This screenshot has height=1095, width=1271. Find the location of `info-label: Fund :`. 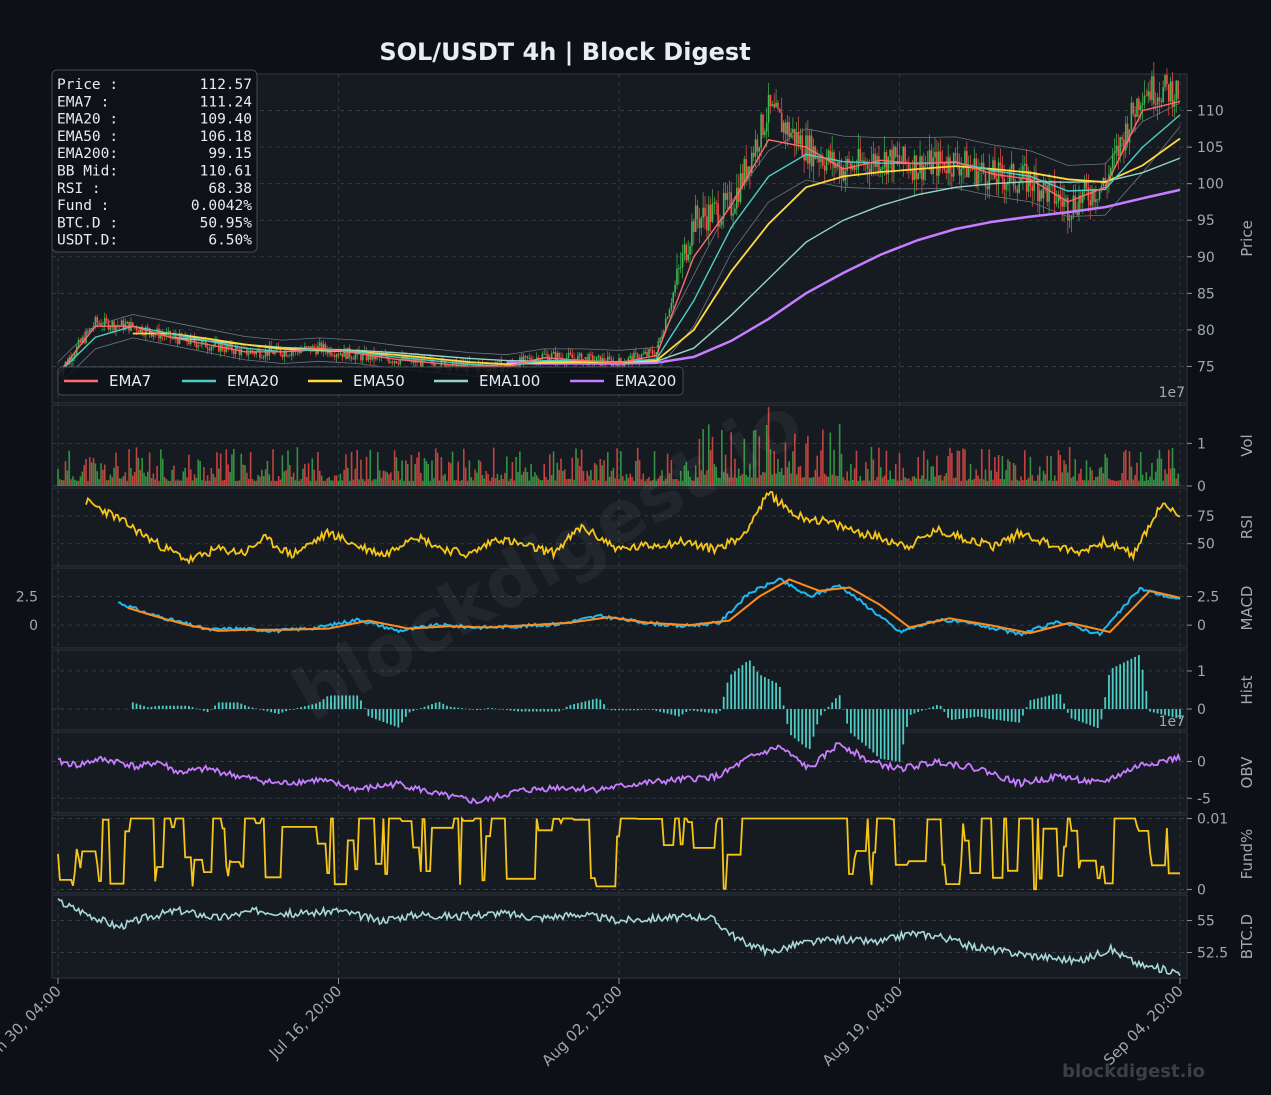

info-label: Fund : is located at coordinates (83, 206).